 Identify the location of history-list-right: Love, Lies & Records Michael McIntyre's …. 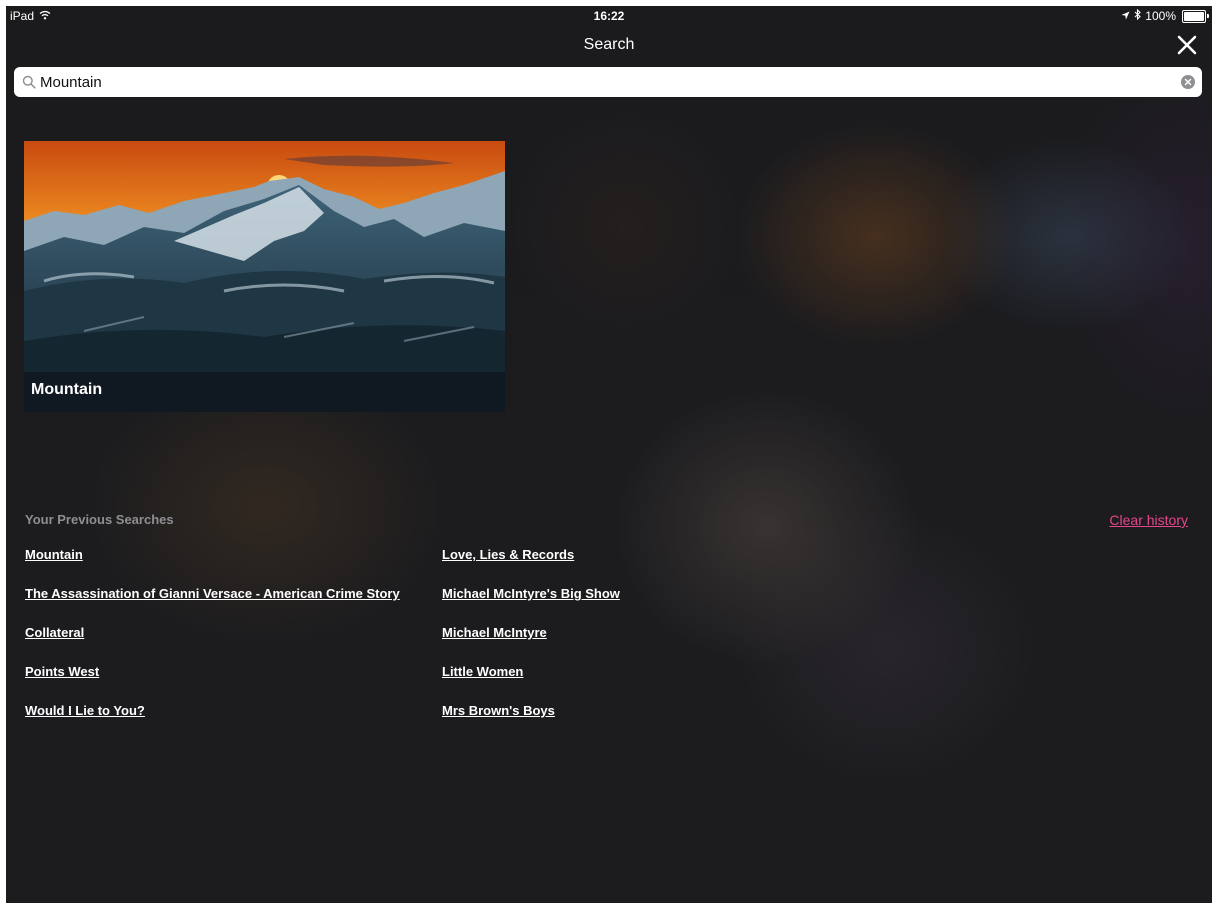
(531, 643).